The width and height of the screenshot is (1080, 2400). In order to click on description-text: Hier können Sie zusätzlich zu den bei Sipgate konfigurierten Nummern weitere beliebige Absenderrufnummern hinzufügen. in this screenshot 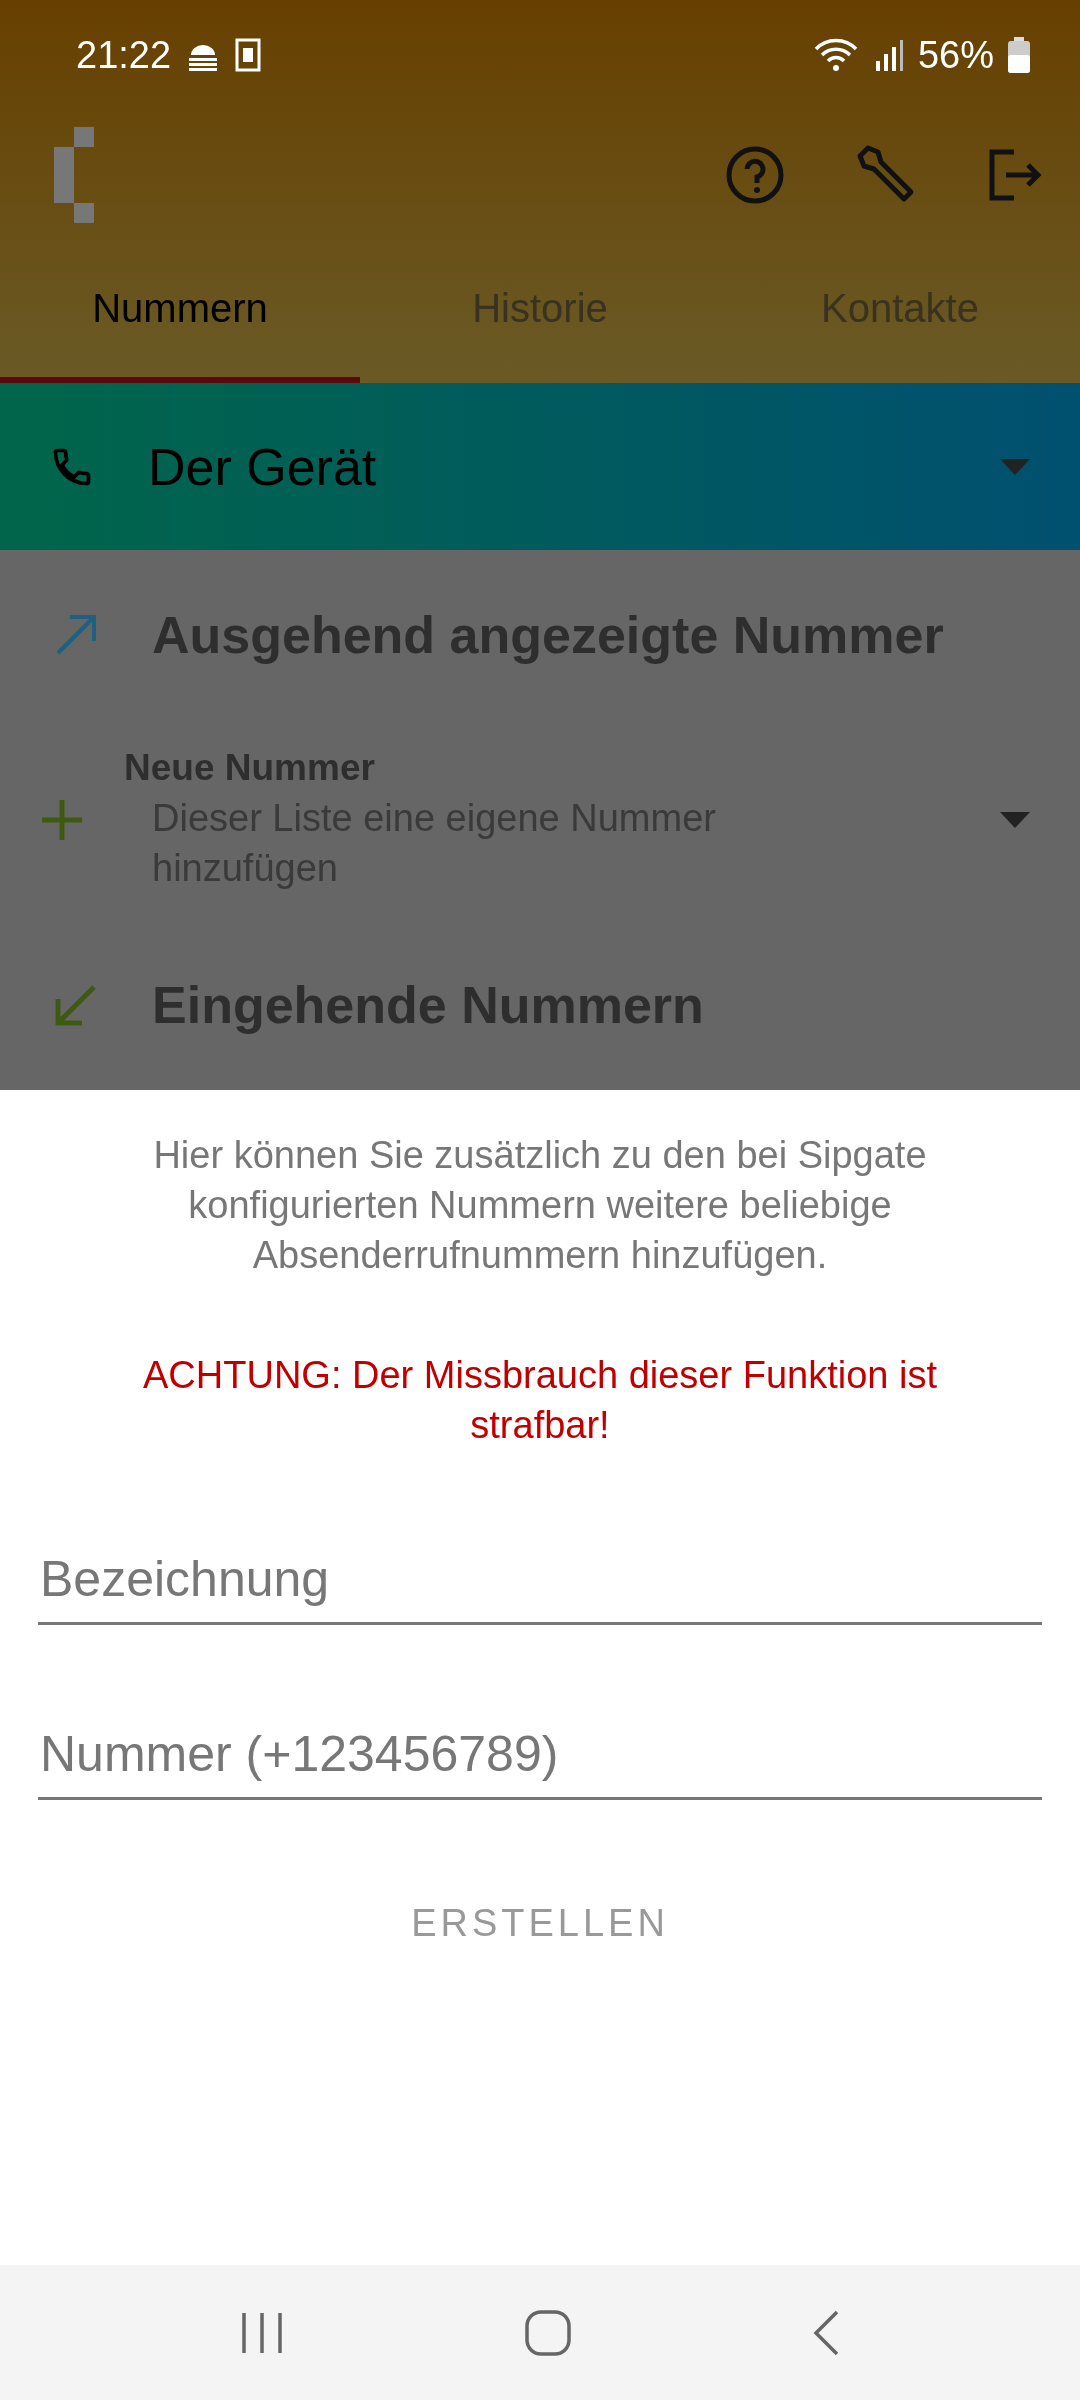, I will do `click(540, 1205)`.